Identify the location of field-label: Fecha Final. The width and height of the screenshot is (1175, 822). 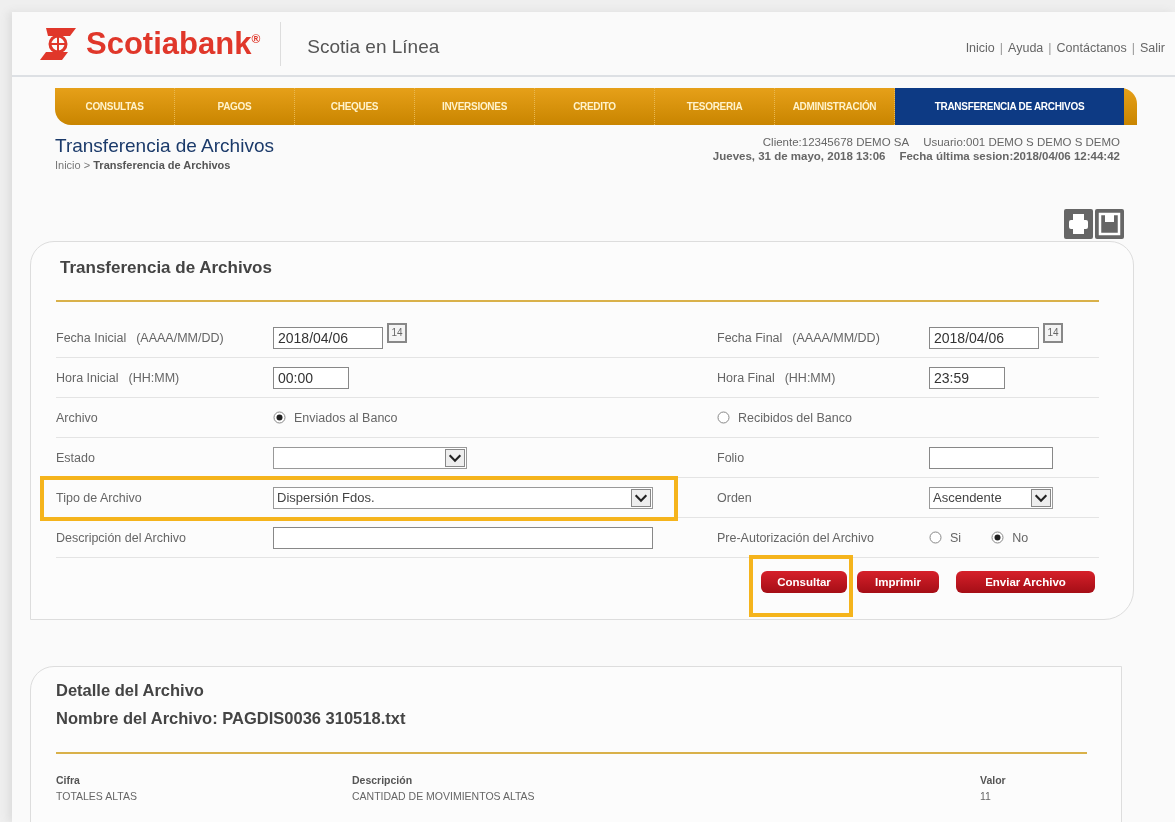
(750, 337).